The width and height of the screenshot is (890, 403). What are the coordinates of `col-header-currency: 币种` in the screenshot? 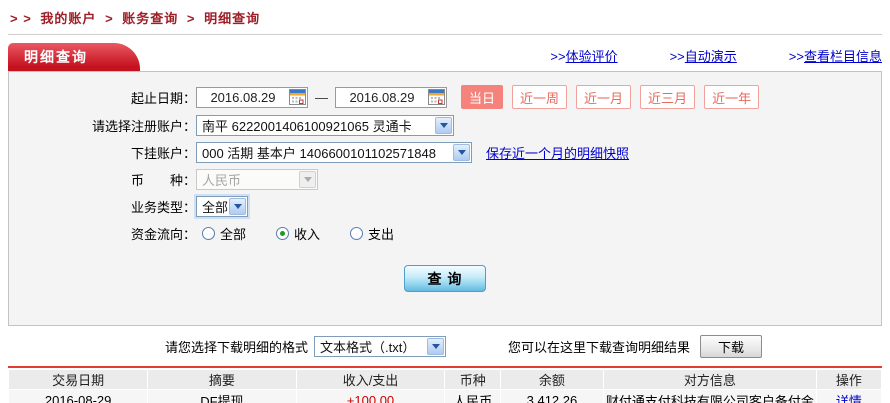 It's located at (473, 379).